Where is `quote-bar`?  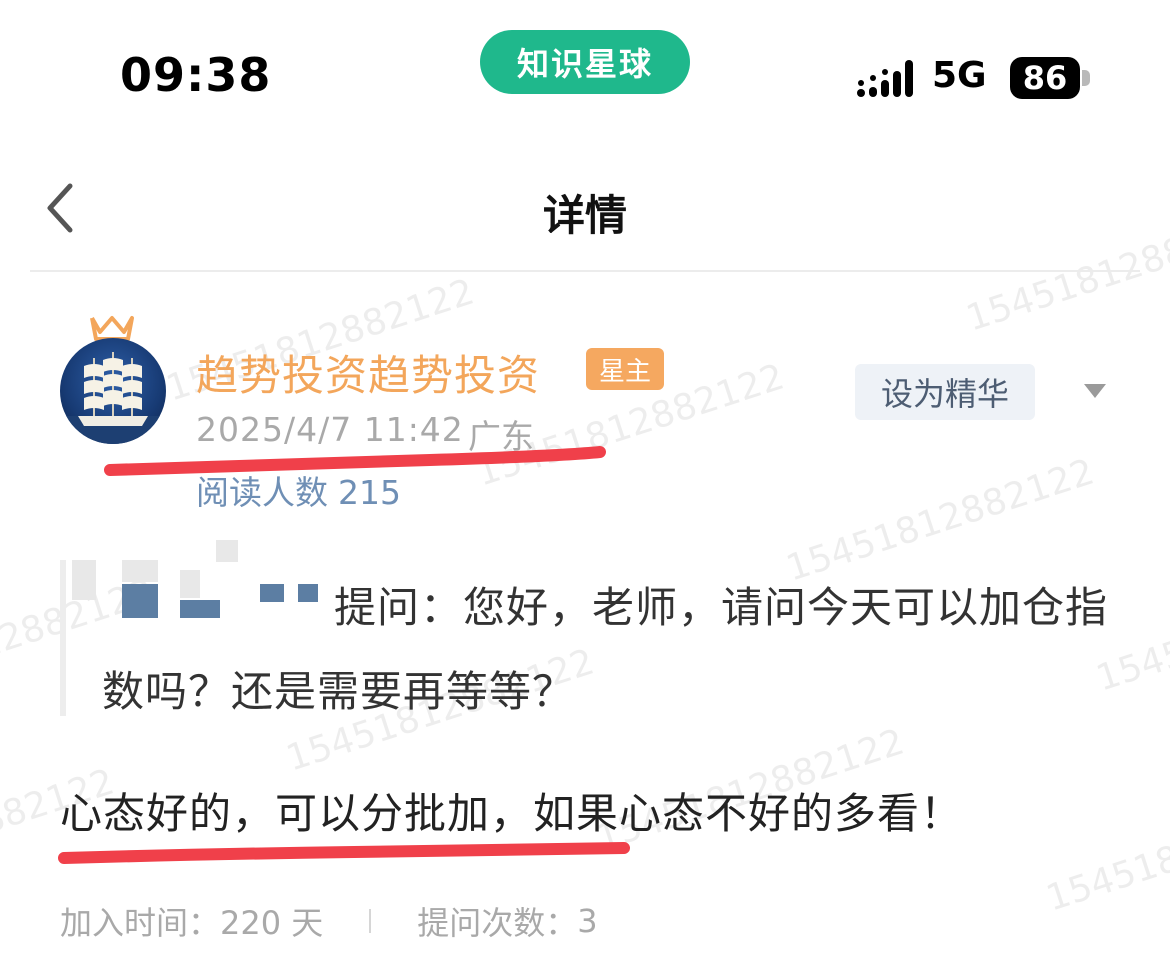
quote-bar is located at coordinates (63, 638).